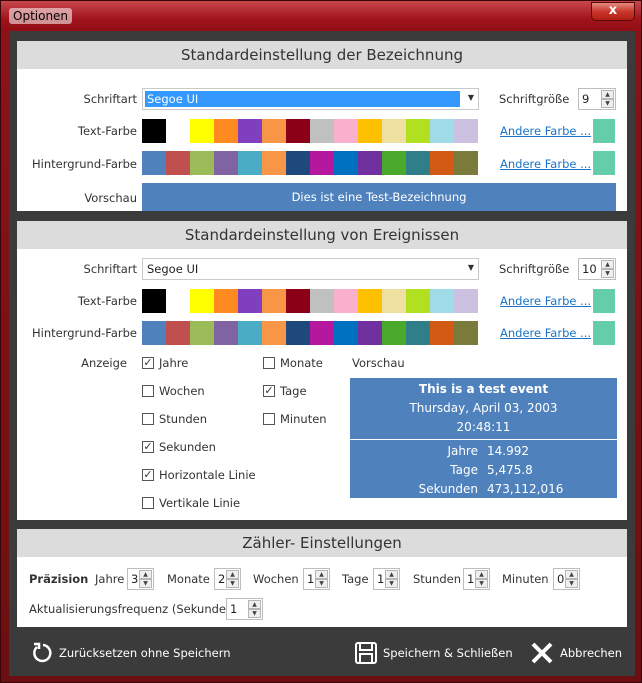  I want to click on days-spinner: 1 ▲ ▼, so click(386, 579).